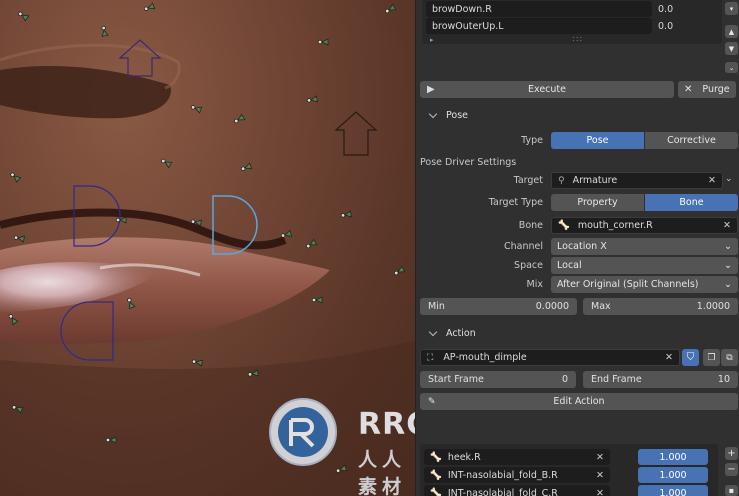  Describe the element at coordinates (502, 475) in the screenshot. I see `bone-row-name: INT-nasolabial_fold_B.R` at that location.